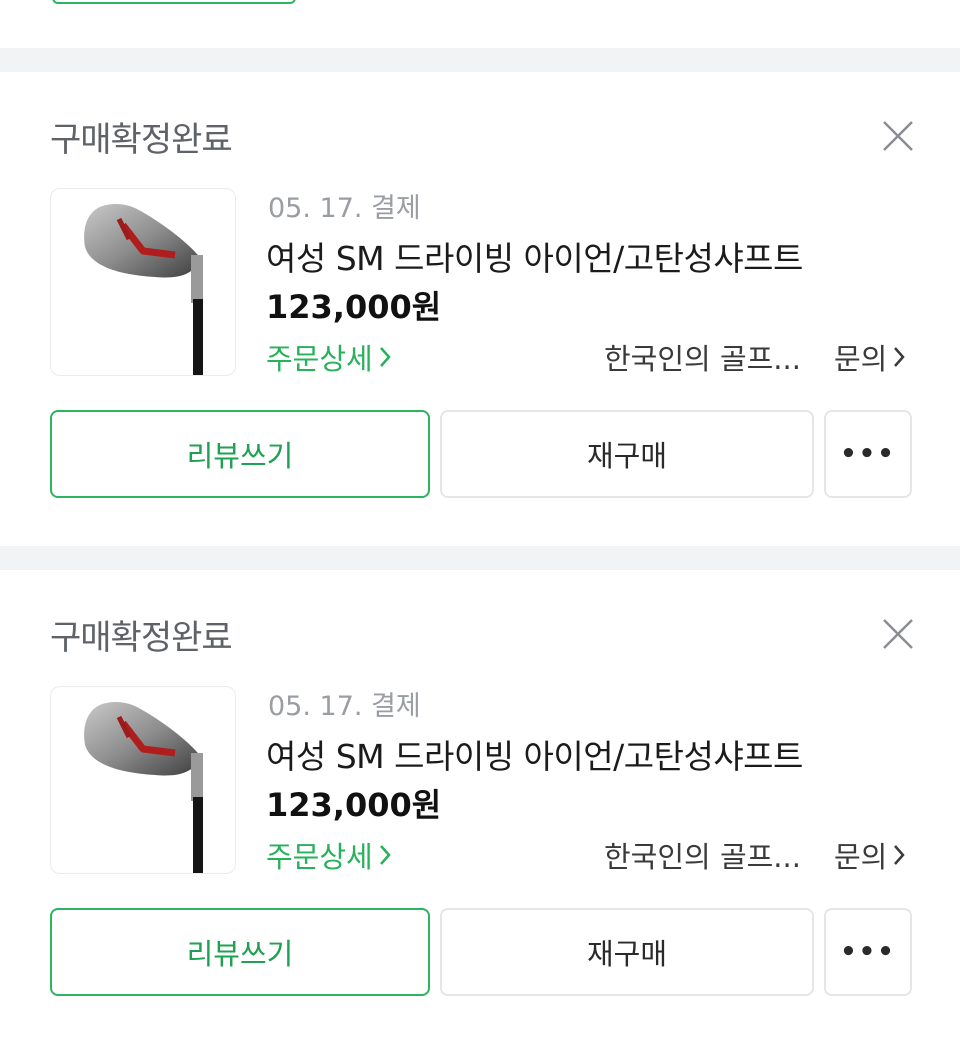  What do you see at coordinates (174, 2) in the screenshot?
I see `previous-review-button-edge` at bounding box center [174, 2].